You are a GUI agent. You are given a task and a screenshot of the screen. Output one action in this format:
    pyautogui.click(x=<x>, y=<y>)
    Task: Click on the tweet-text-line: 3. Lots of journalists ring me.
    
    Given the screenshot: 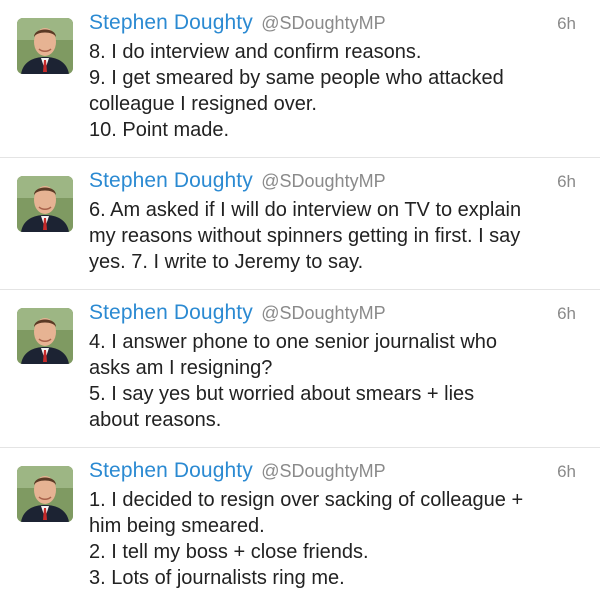 What is the action you would take?
    pyautogui.click(x=217, y=578)
    